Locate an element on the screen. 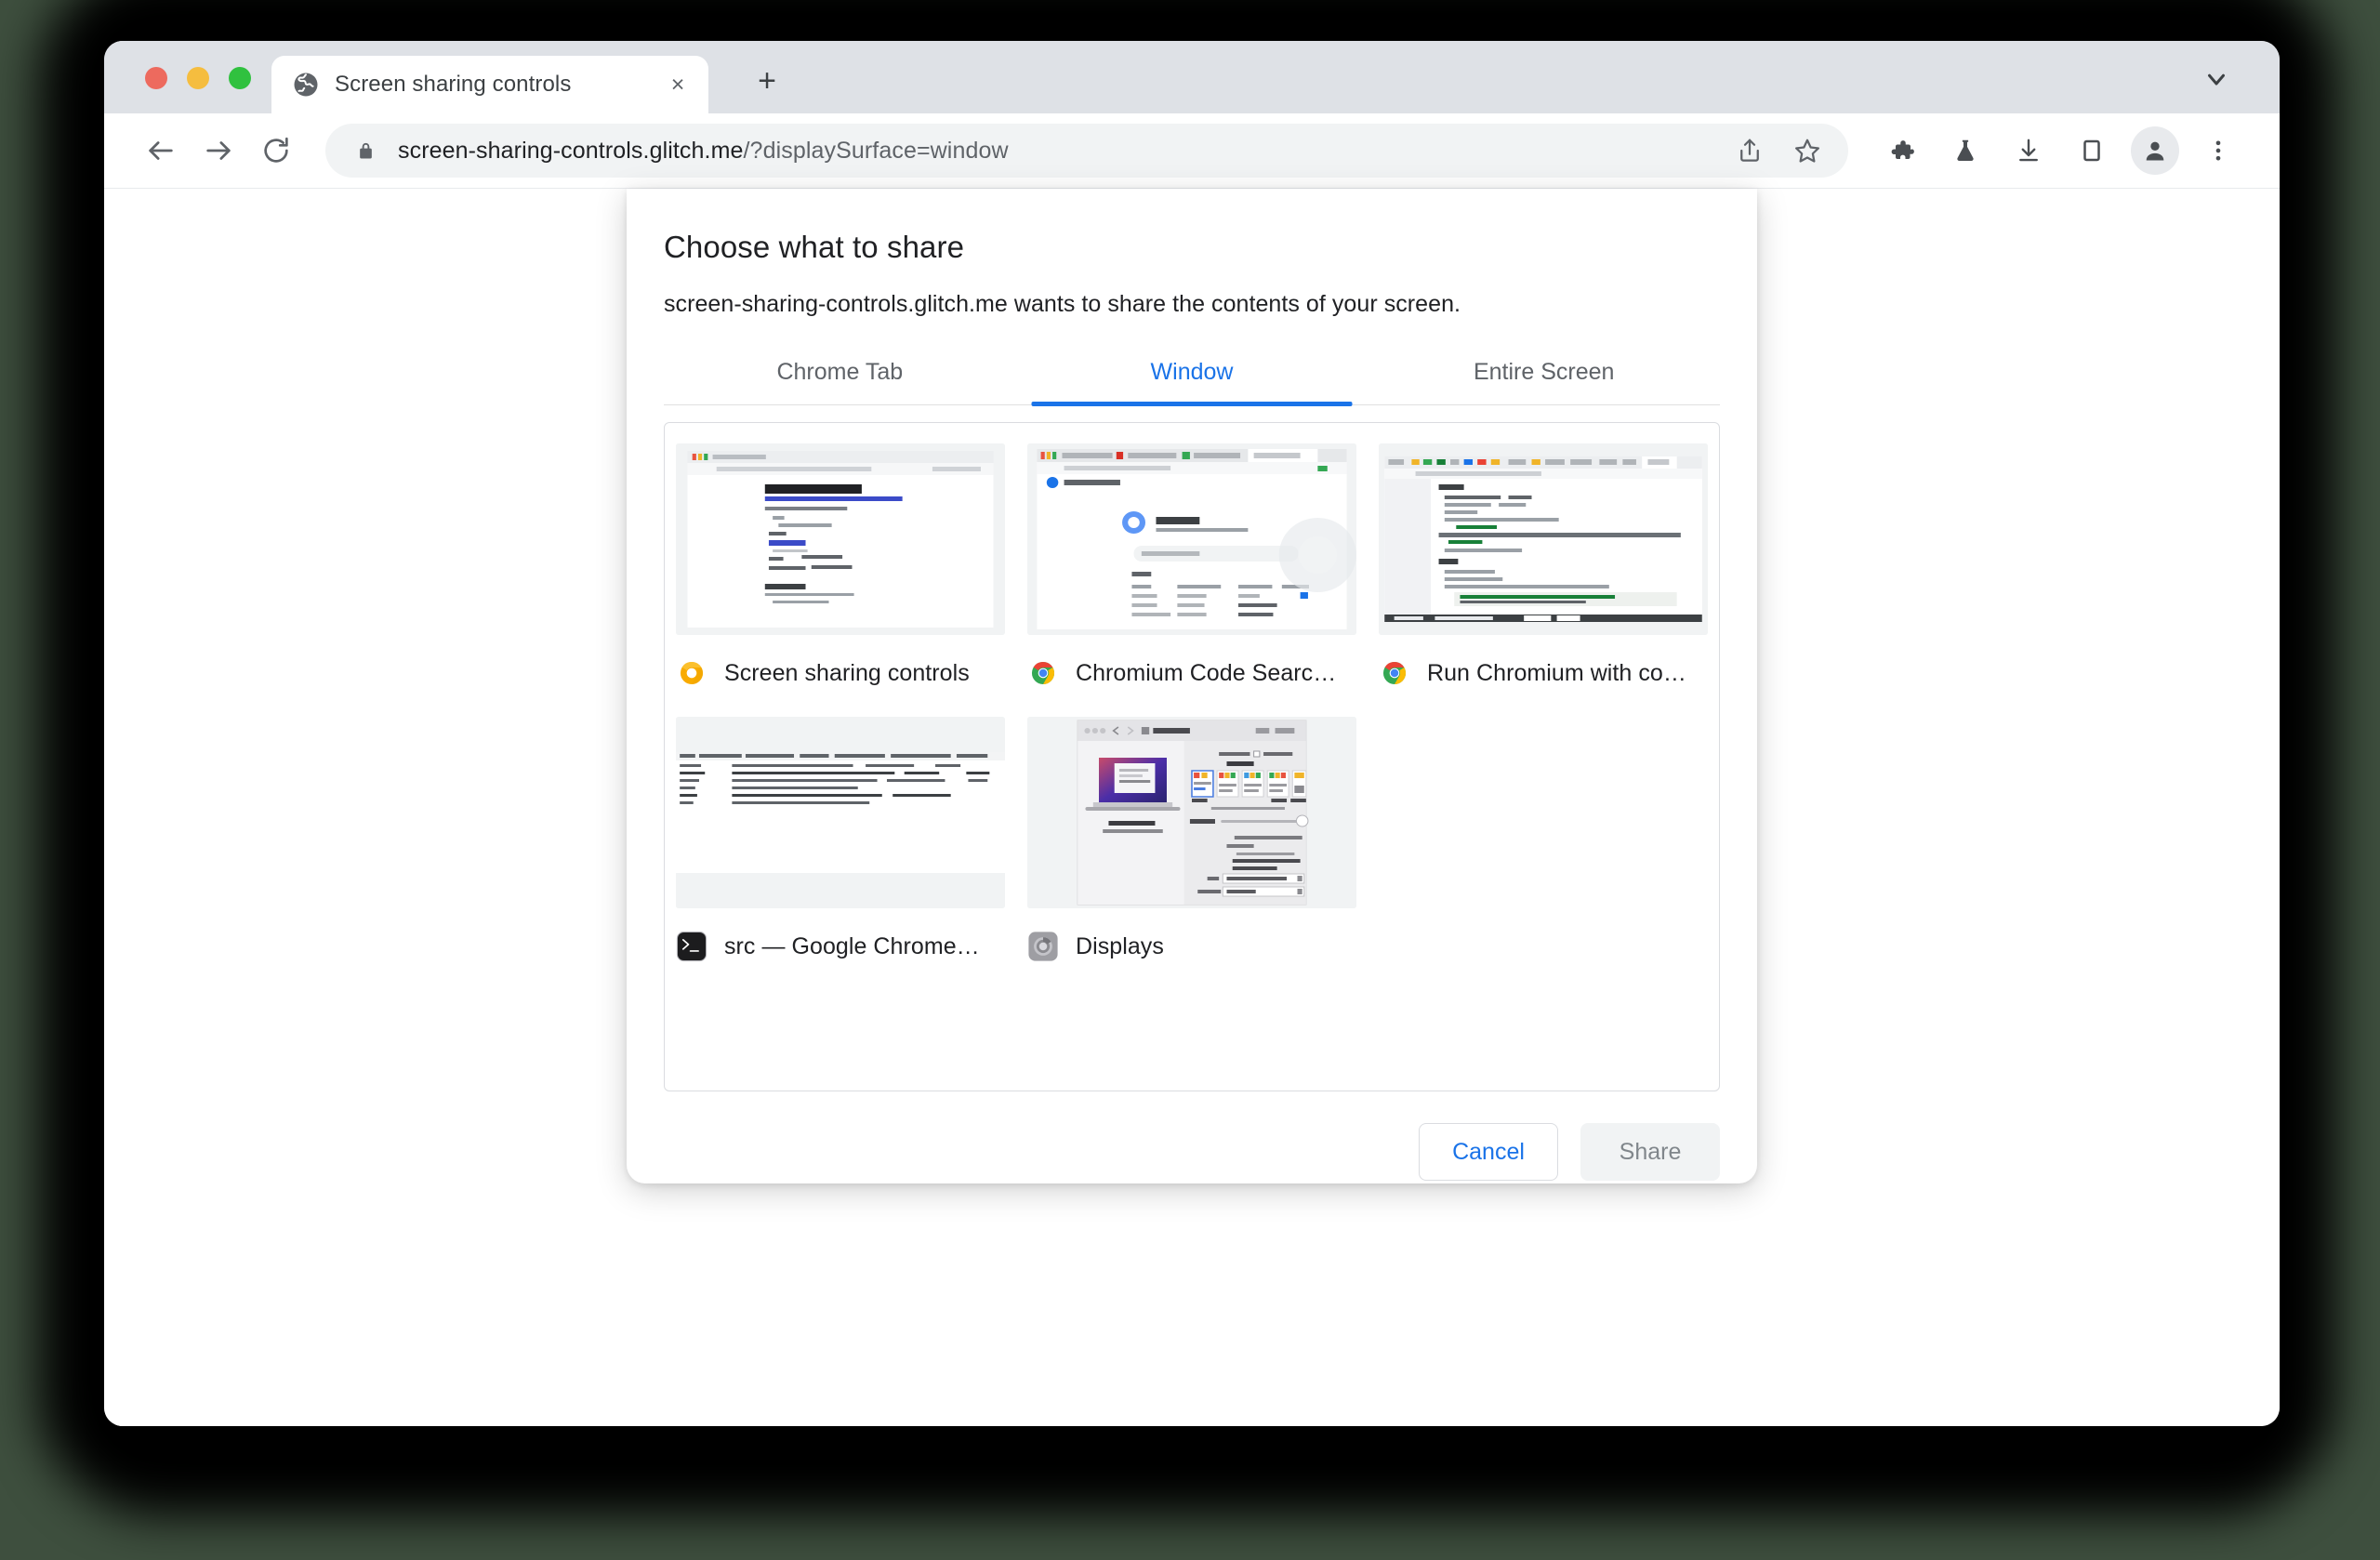  tab-title: Screen sharing controls is located at coordinates (453, 84).